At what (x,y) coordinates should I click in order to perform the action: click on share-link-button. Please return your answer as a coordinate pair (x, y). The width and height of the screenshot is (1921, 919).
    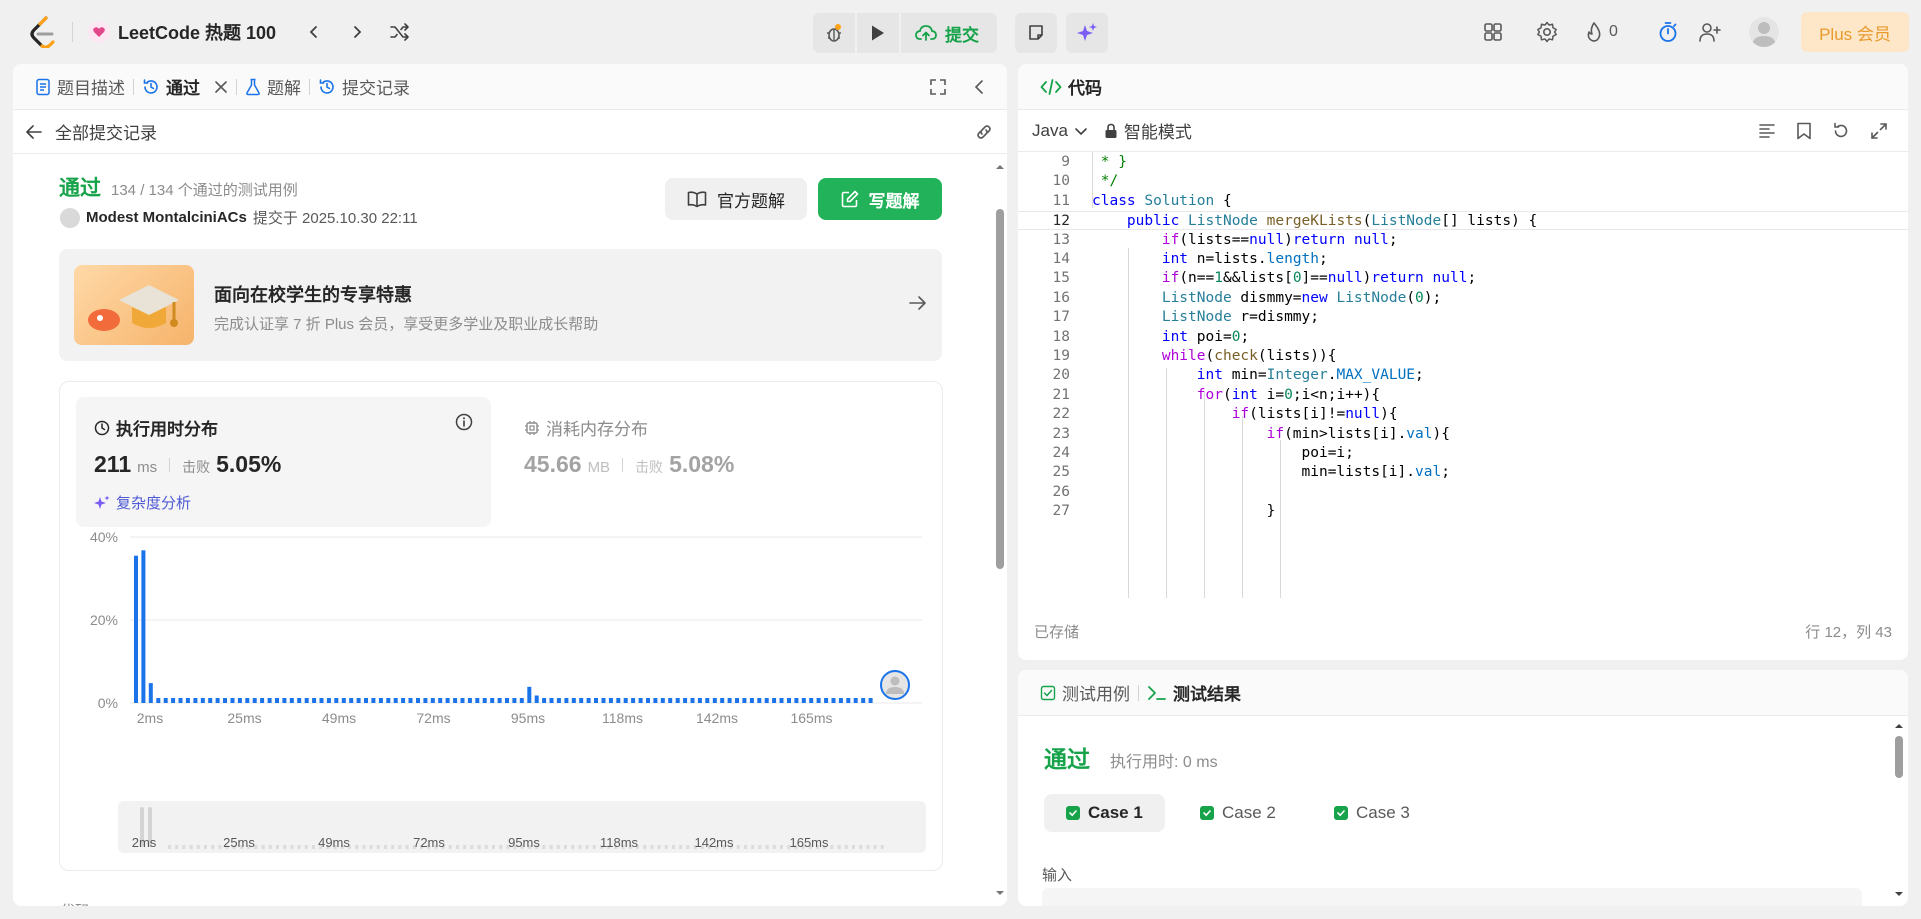
    Looking at the image, I should click on (984, 134).